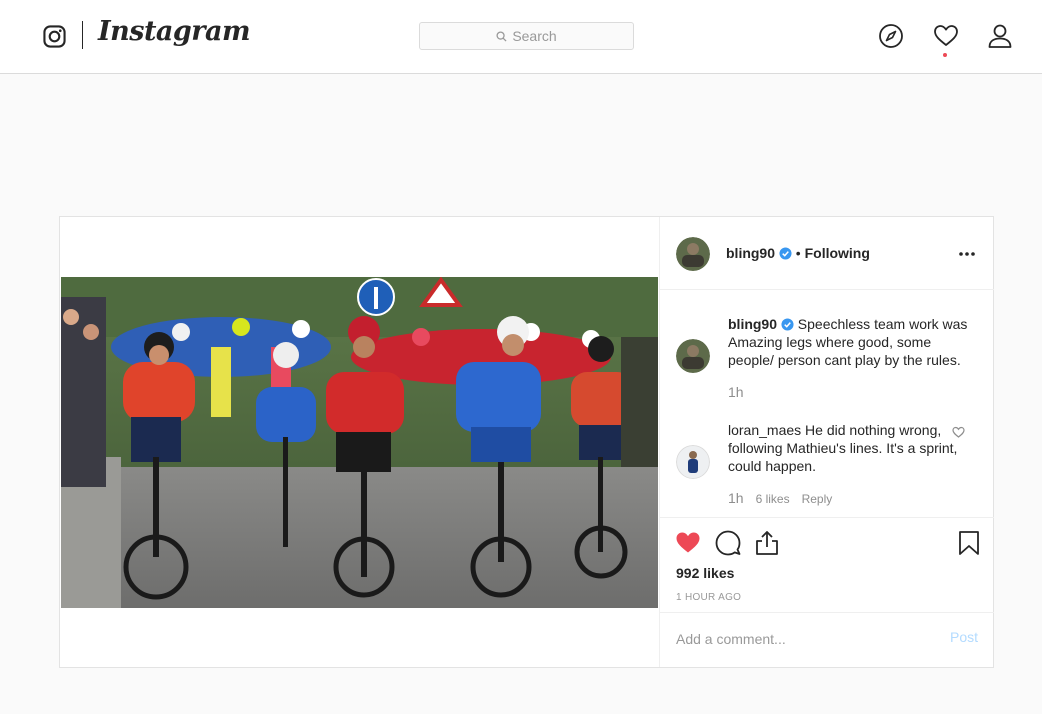 The height and width of the screenshot is (714, 1042). I want to click on instagram-logo-icon, so click(54, 36).